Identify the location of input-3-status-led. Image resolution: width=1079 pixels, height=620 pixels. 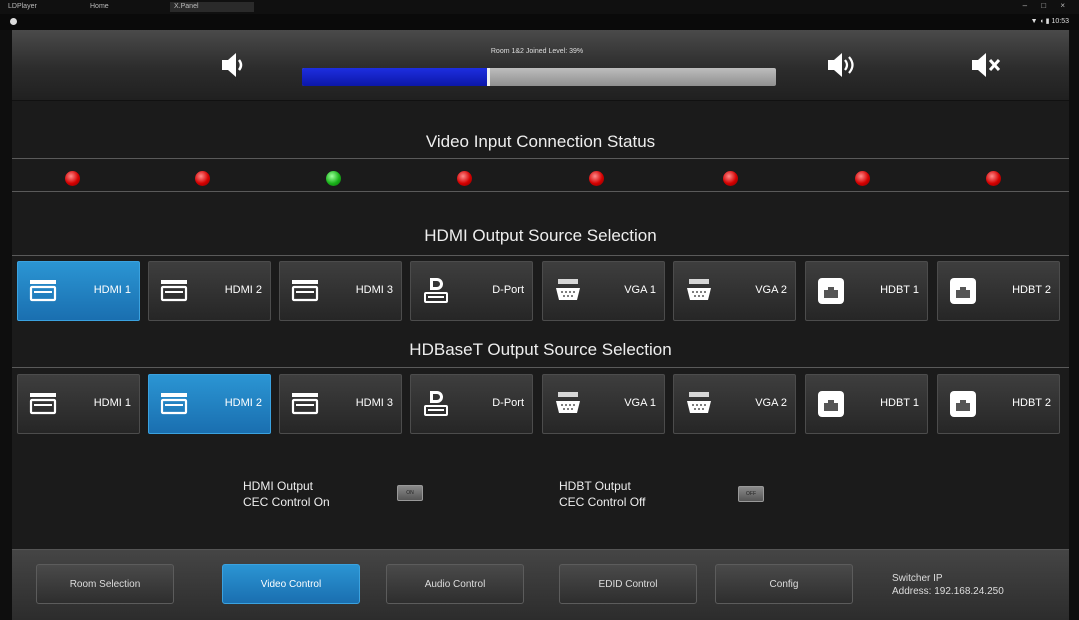
(333, 178).